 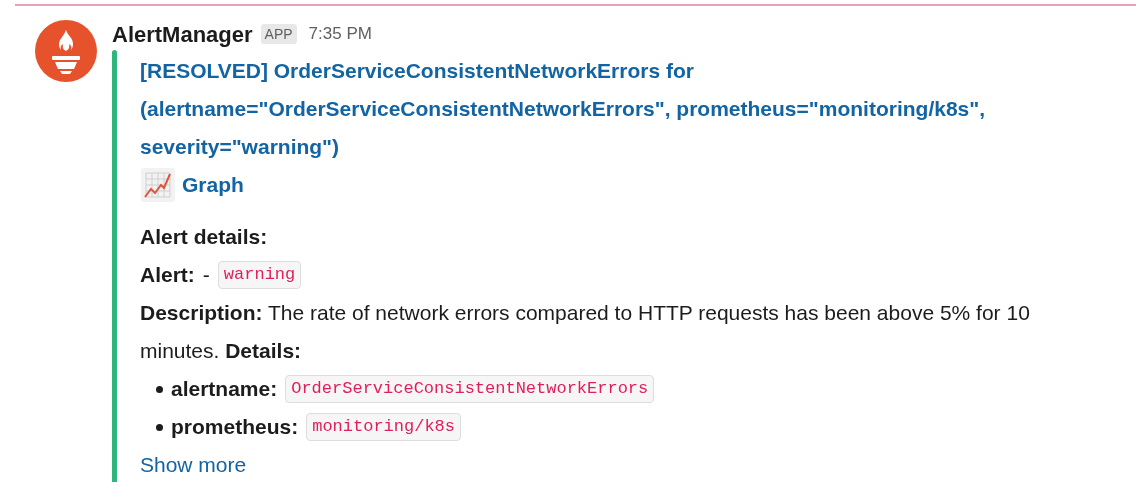 I want to click on flame-logo-icon, so click(x=66, y=51).